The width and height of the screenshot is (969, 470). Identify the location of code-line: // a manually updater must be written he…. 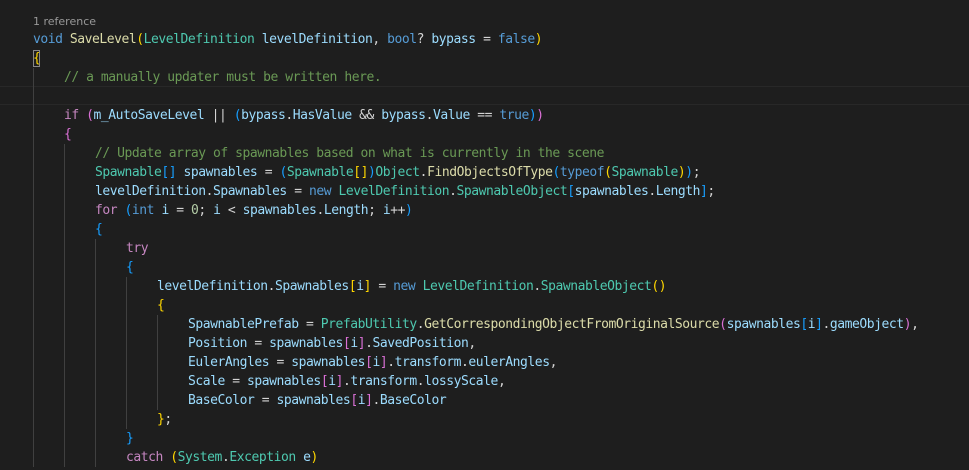
(223, 77).